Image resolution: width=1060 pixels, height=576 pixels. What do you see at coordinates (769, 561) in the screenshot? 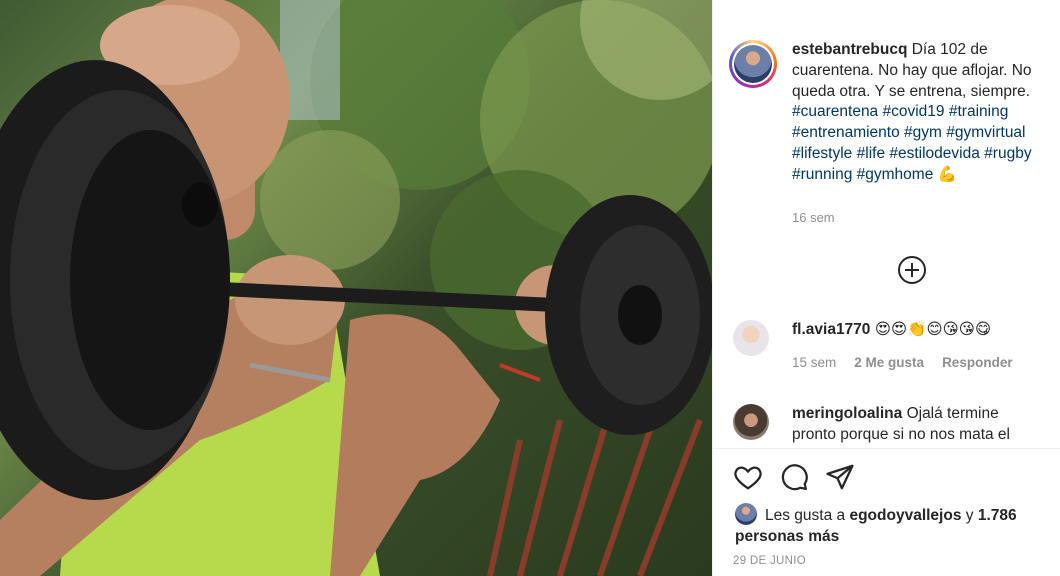
I see `post-date: 29 DE JUNIO` at bounding box center [769, 561].